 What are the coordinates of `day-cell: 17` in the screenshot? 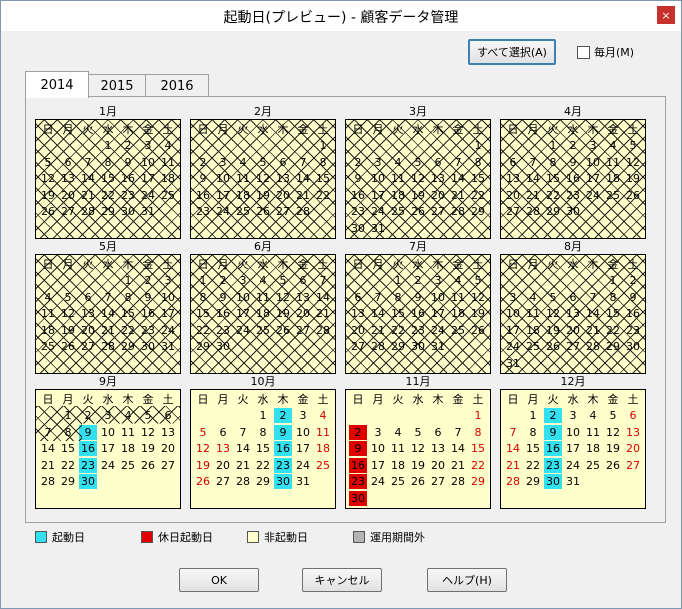 It's located at (573, 448).